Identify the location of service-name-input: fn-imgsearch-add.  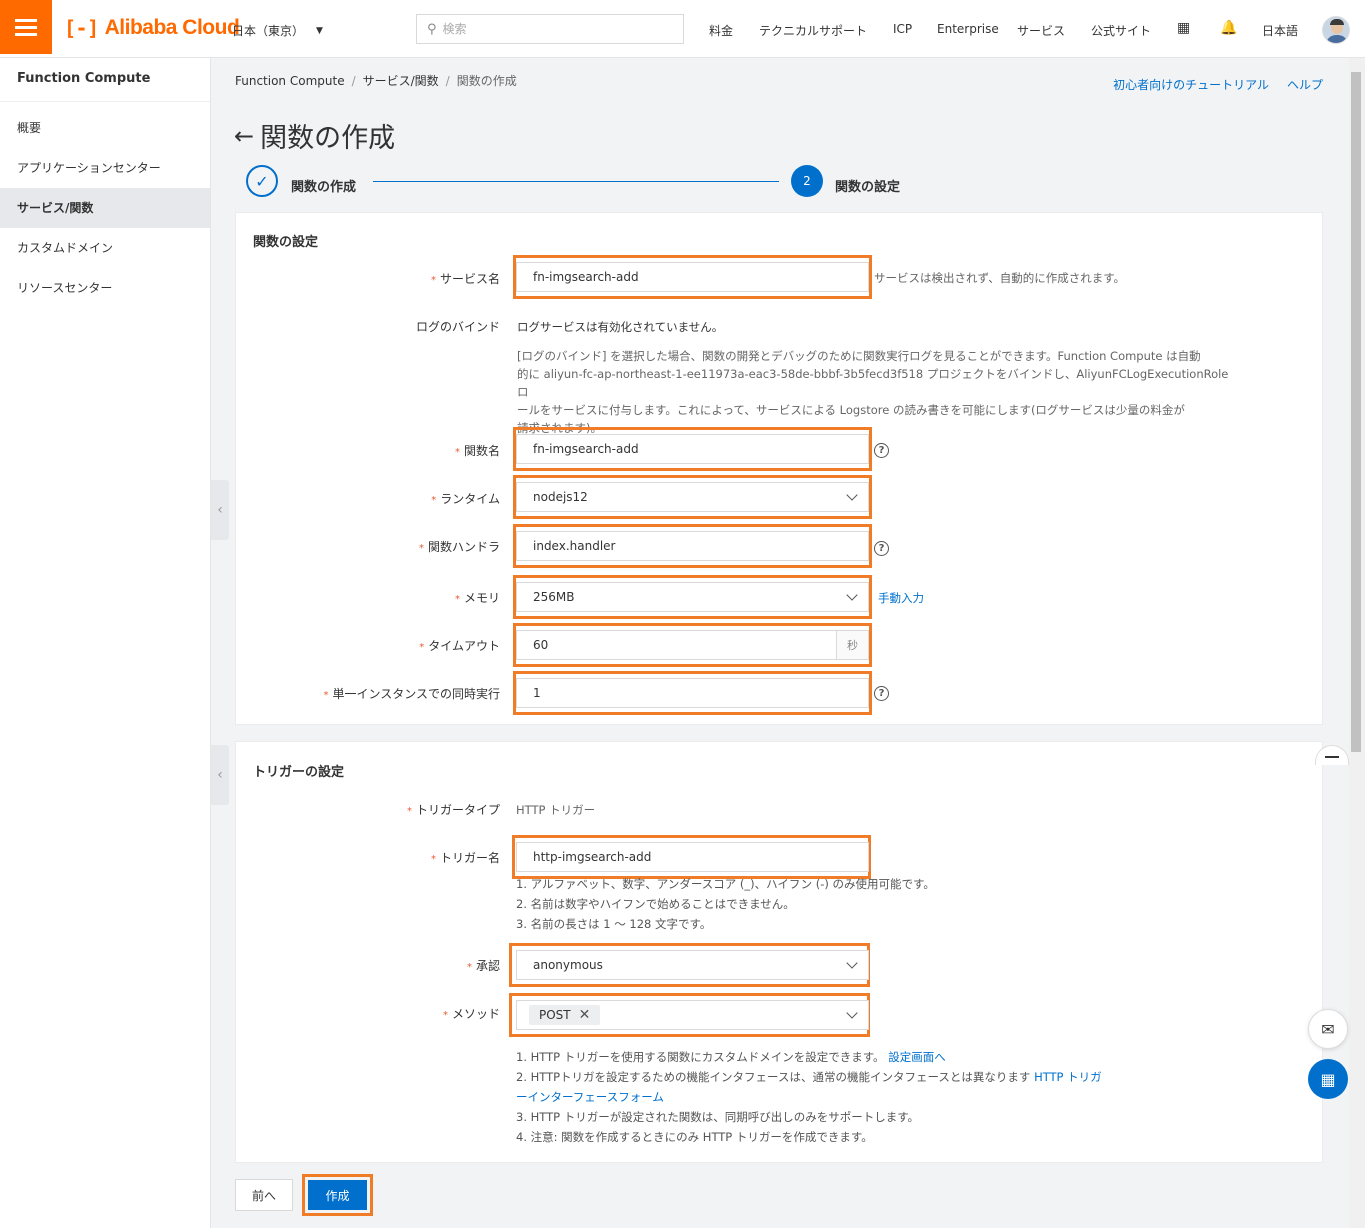
(692, 277).